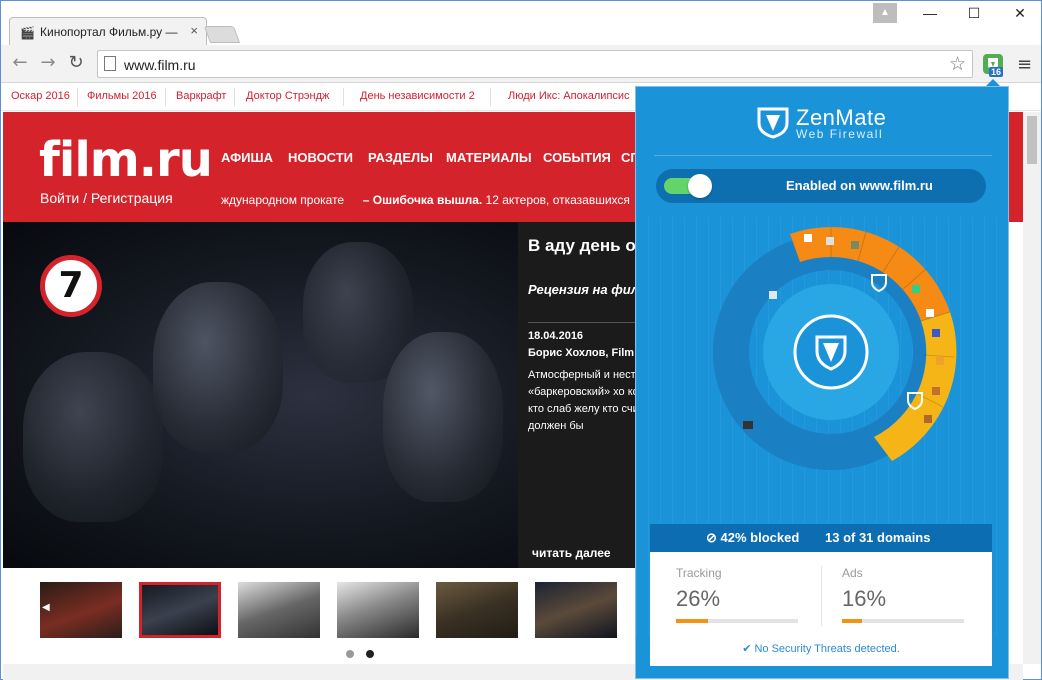 The height and width of the screenshot is (680, 1042). I want to click on browser-tab: 🎬 Кинопортал Фильм.ру — ×, so click(108, 31).